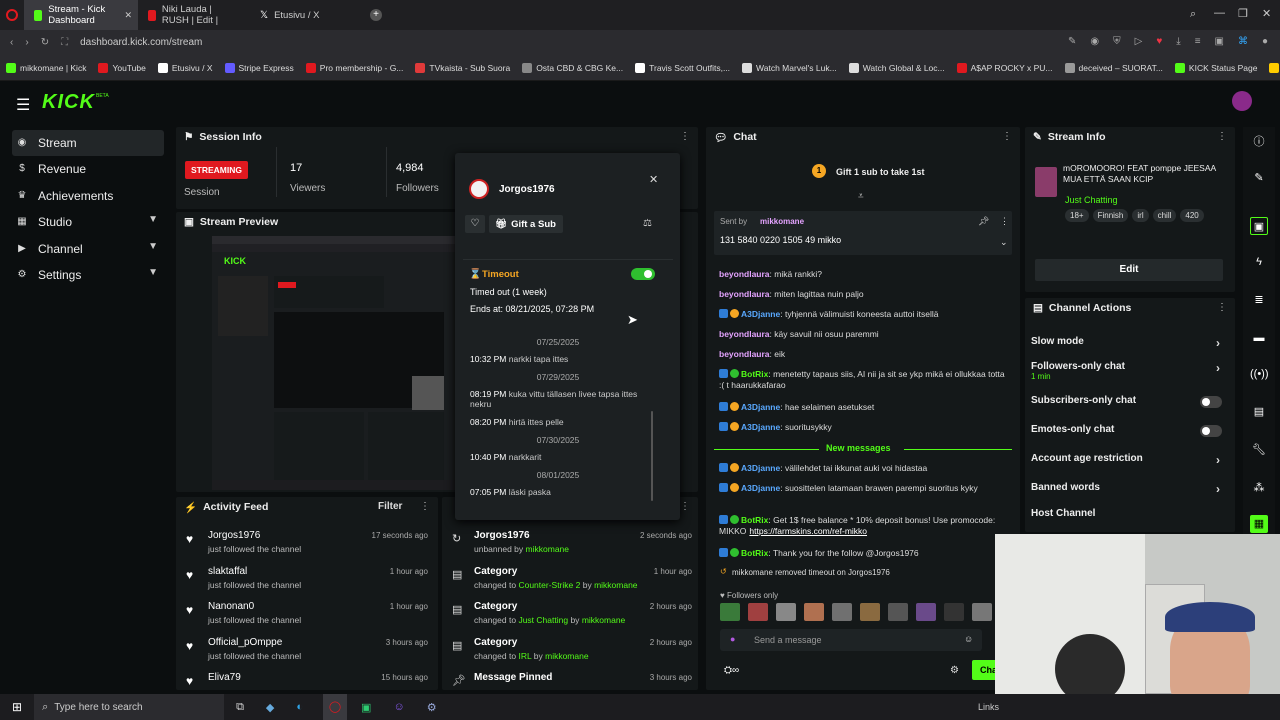  What do you see at coordinates (861, 196) in the screenshot?
I see `scroll-down-icon: ⩡` at bounding box center [861, 196].